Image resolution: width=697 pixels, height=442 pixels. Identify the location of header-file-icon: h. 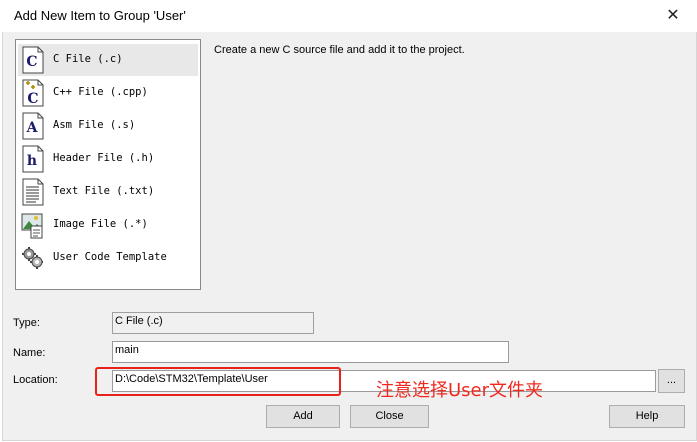
(33, 159).